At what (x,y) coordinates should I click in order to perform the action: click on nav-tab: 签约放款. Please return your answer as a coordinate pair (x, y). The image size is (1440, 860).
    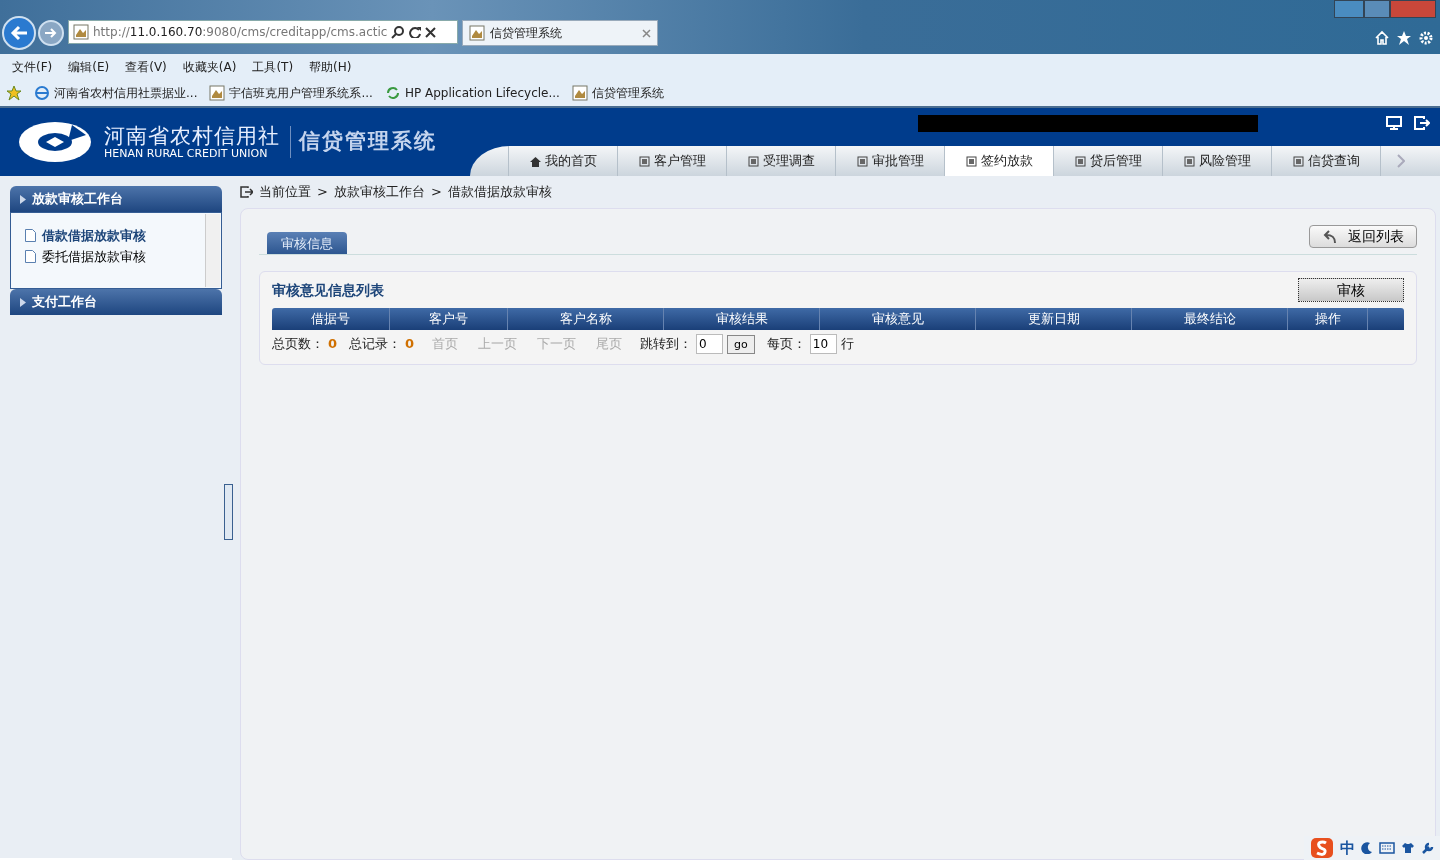
    Looking at the image, I should click on (998, 161).